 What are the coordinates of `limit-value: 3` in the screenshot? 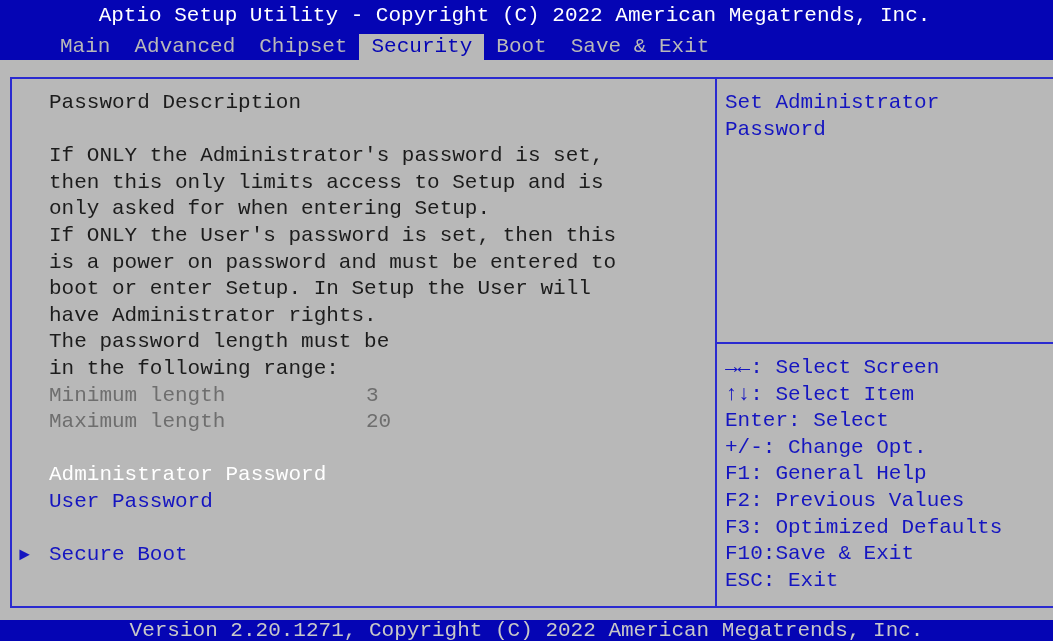 It's located at (372, 395).